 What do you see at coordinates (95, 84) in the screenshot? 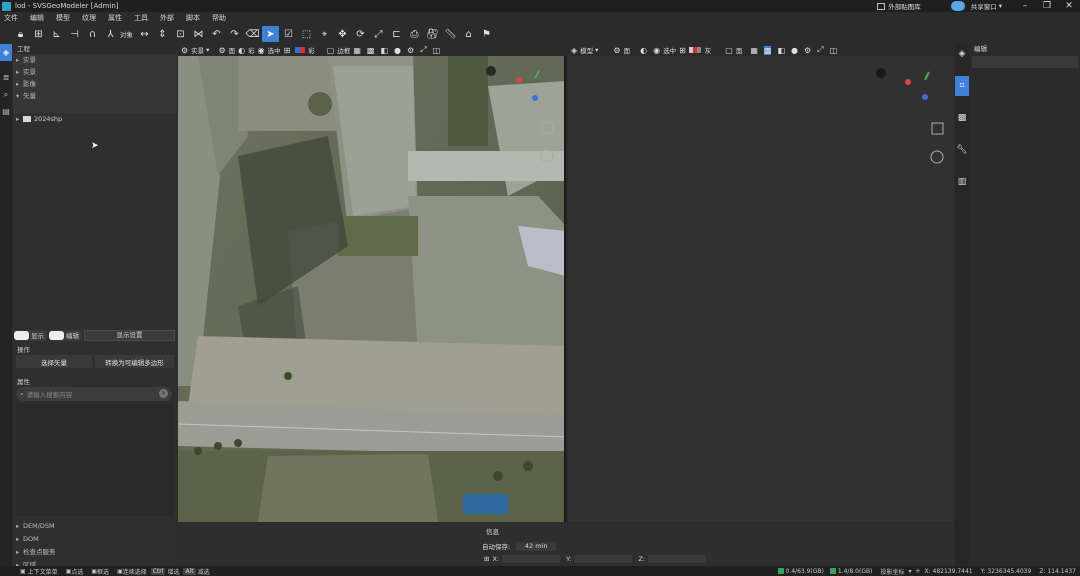
I see `tree-item-image: ▸ 影像` at bounding box center [95, 84].